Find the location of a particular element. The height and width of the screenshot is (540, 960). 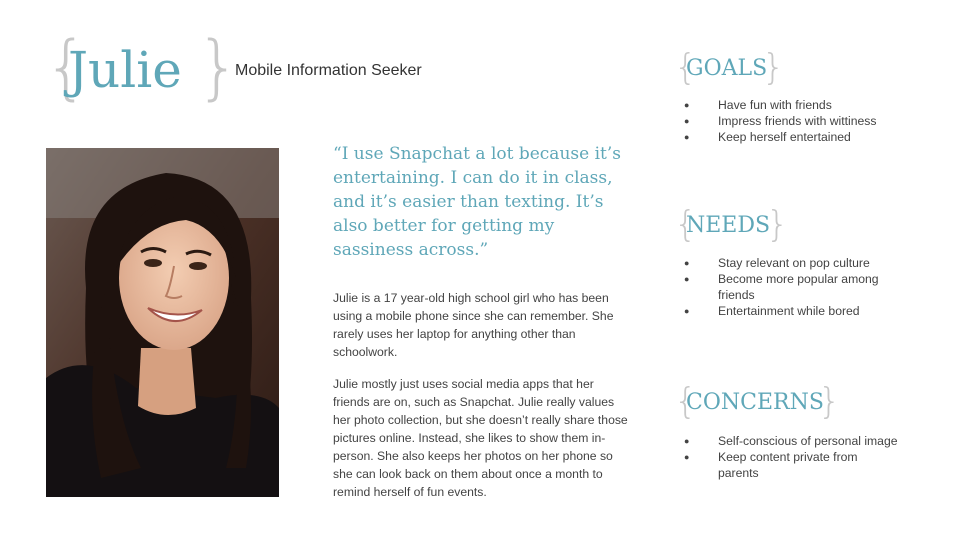

list-item: Become more popular among friends is located at coordinates (791, 287).